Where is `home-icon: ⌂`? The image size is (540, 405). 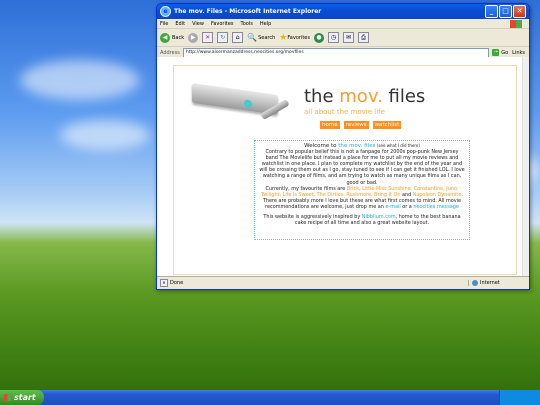 home-icon: ⌂ is located at coordinates (238, 37).